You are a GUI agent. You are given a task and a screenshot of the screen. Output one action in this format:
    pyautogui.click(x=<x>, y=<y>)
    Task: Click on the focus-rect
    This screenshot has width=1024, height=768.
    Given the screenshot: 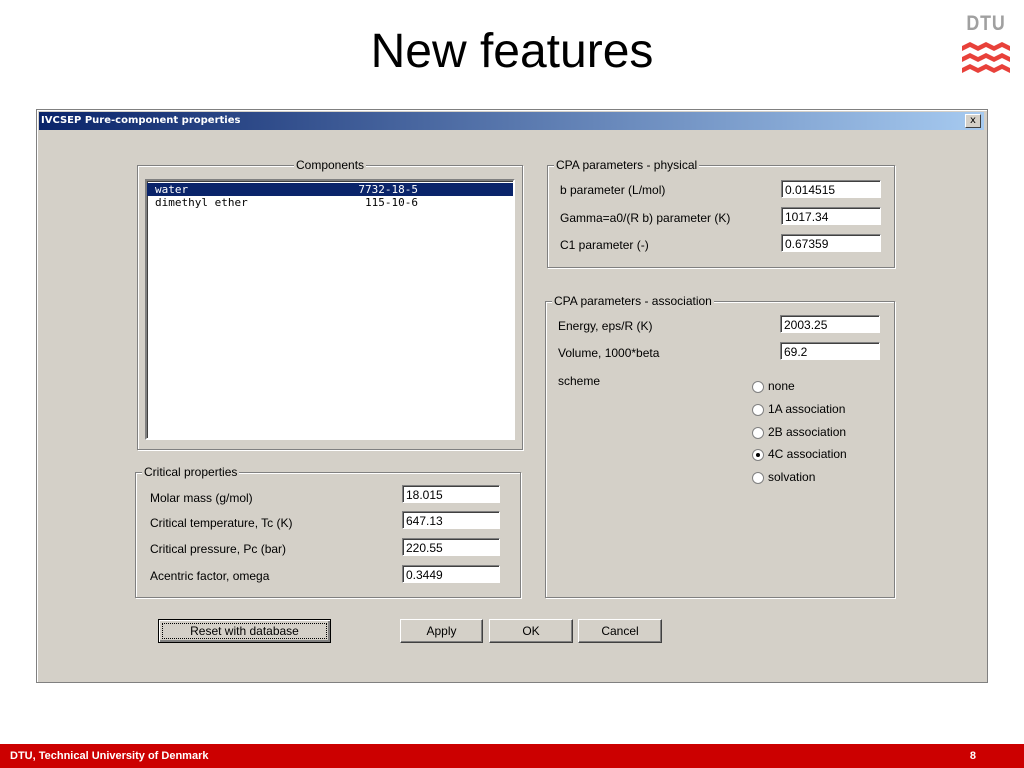 What is the action you would take?
    pyautogui.click(x=244, y=631)
    